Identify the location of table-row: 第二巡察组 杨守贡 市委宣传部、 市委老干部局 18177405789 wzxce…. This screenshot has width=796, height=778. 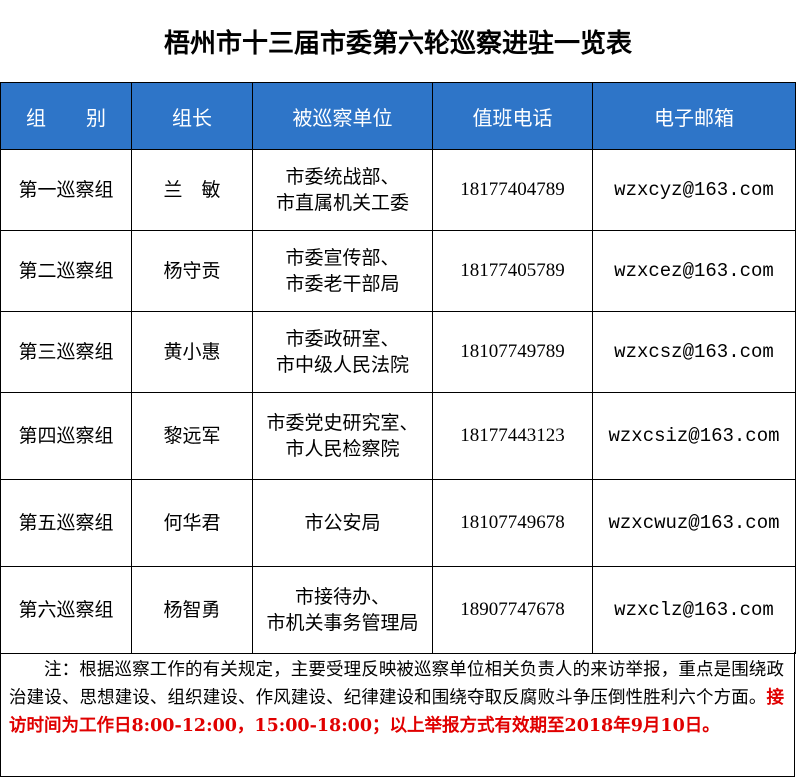
(398, 271).